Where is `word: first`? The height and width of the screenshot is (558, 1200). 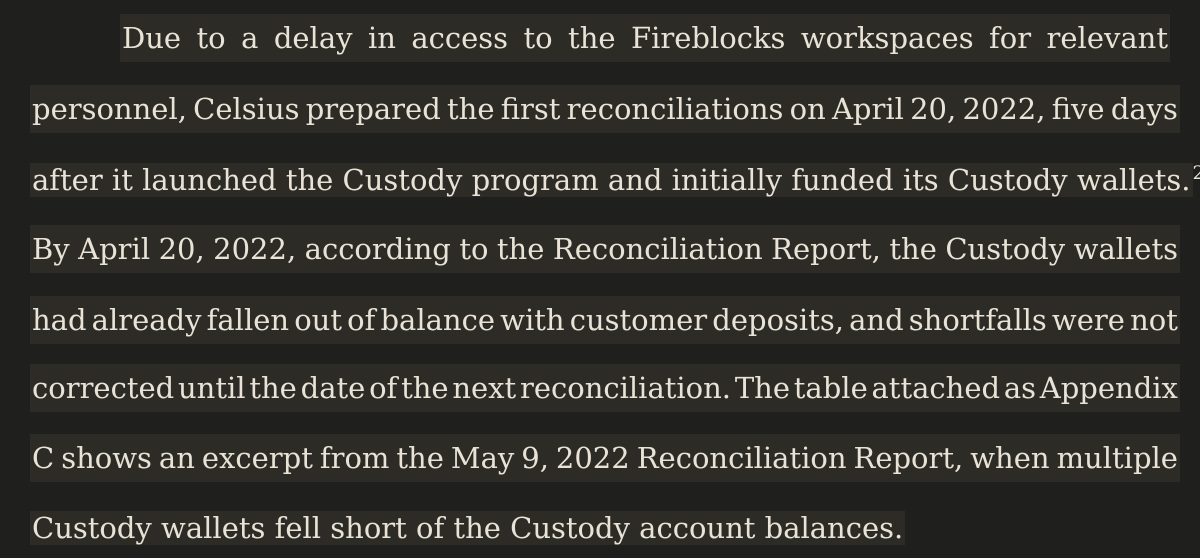 word: first is located at coordinates (530, 109).